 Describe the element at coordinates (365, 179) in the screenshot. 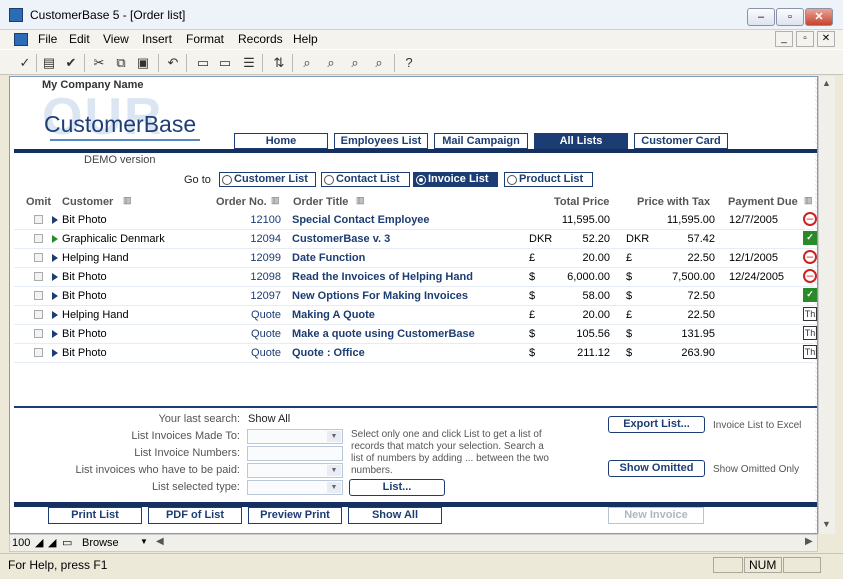

I see `goto-contact-list: Contact List` at that location.